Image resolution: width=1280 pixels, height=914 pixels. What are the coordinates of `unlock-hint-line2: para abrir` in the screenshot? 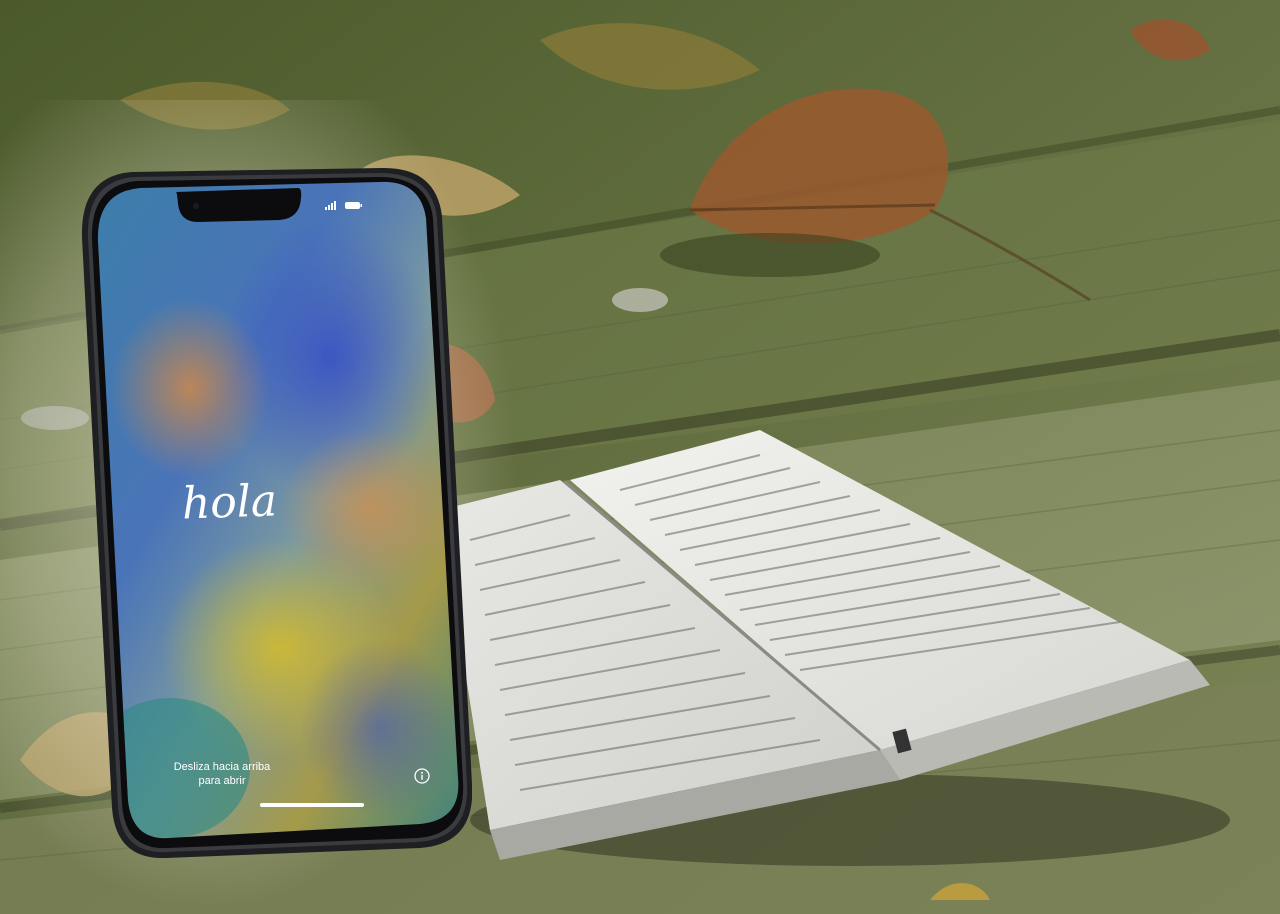 It's located at (222, 781).